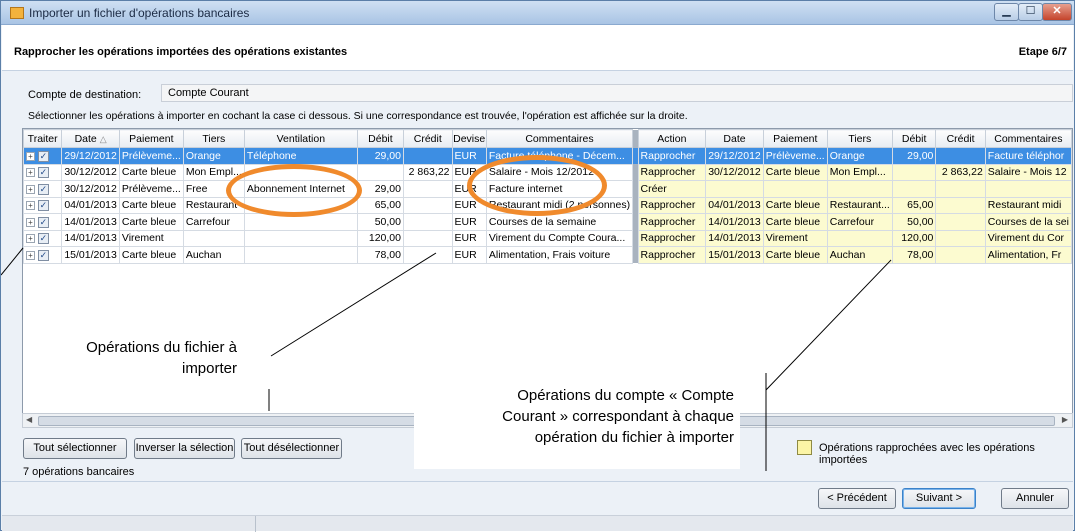  What do you see at coordinates (29, 419) in the screenshot?
I see `scroll-left-icon: ◀` at bounding box center [29, 419].